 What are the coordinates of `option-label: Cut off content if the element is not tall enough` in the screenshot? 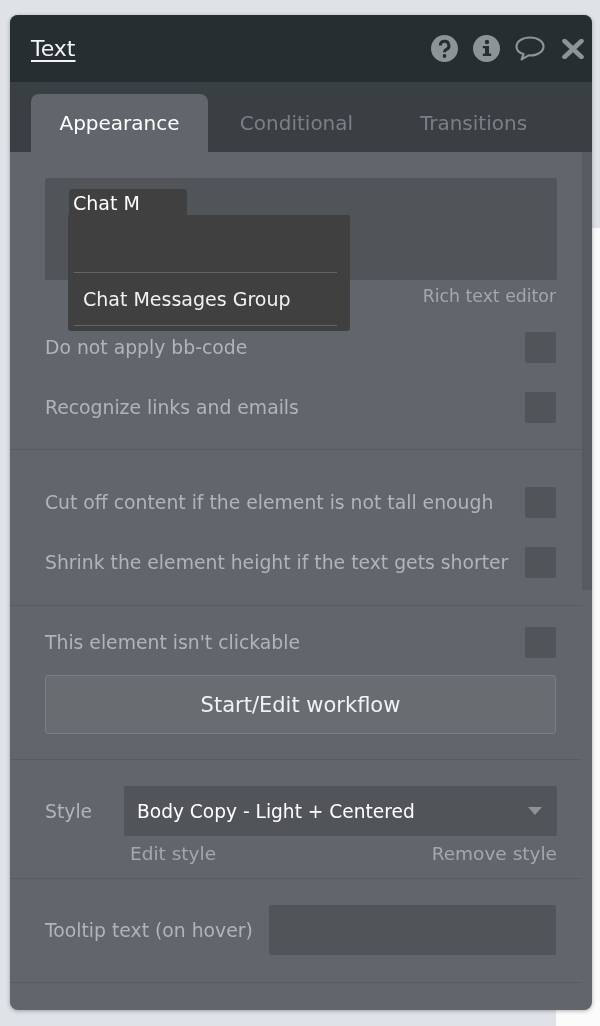 It's located at (269, 502).